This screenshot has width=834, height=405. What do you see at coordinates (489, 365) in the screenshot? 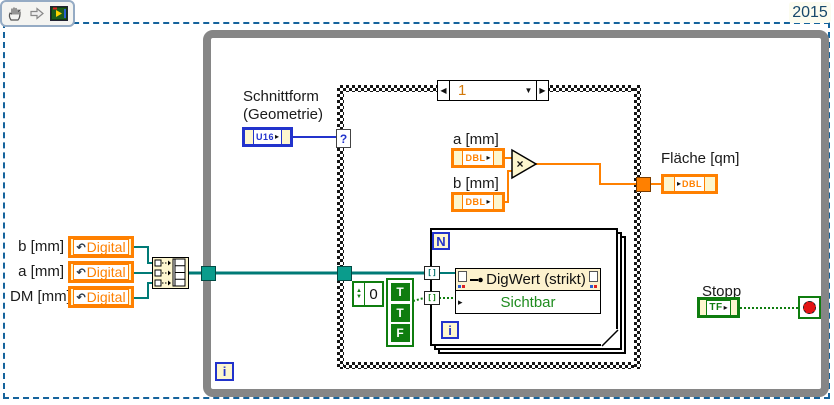
I see `case-border-bottom` at bounding box center [489, 365].